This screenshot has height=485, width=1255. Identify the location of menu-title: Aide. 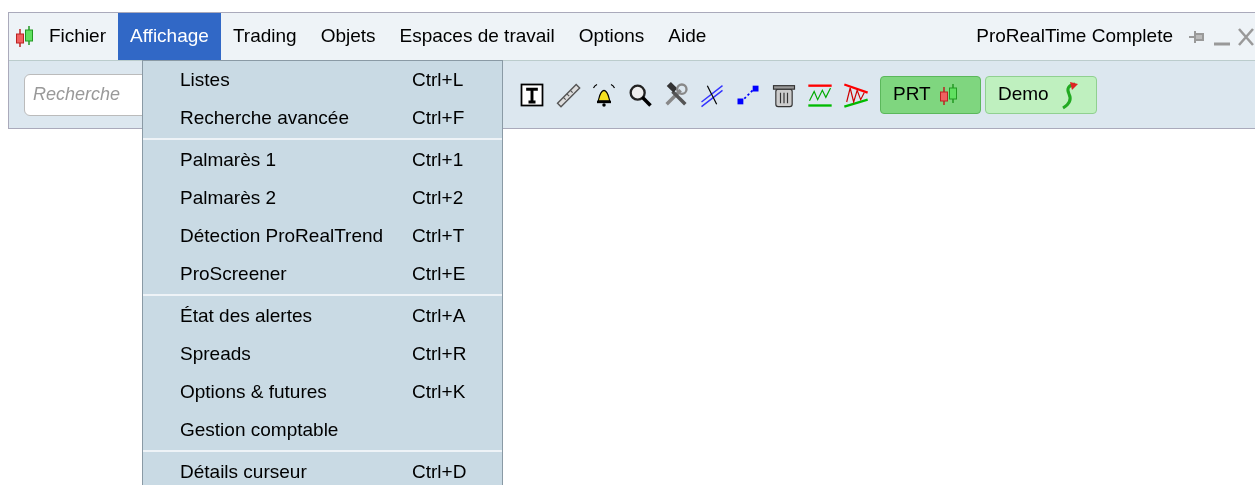
(687, 36).